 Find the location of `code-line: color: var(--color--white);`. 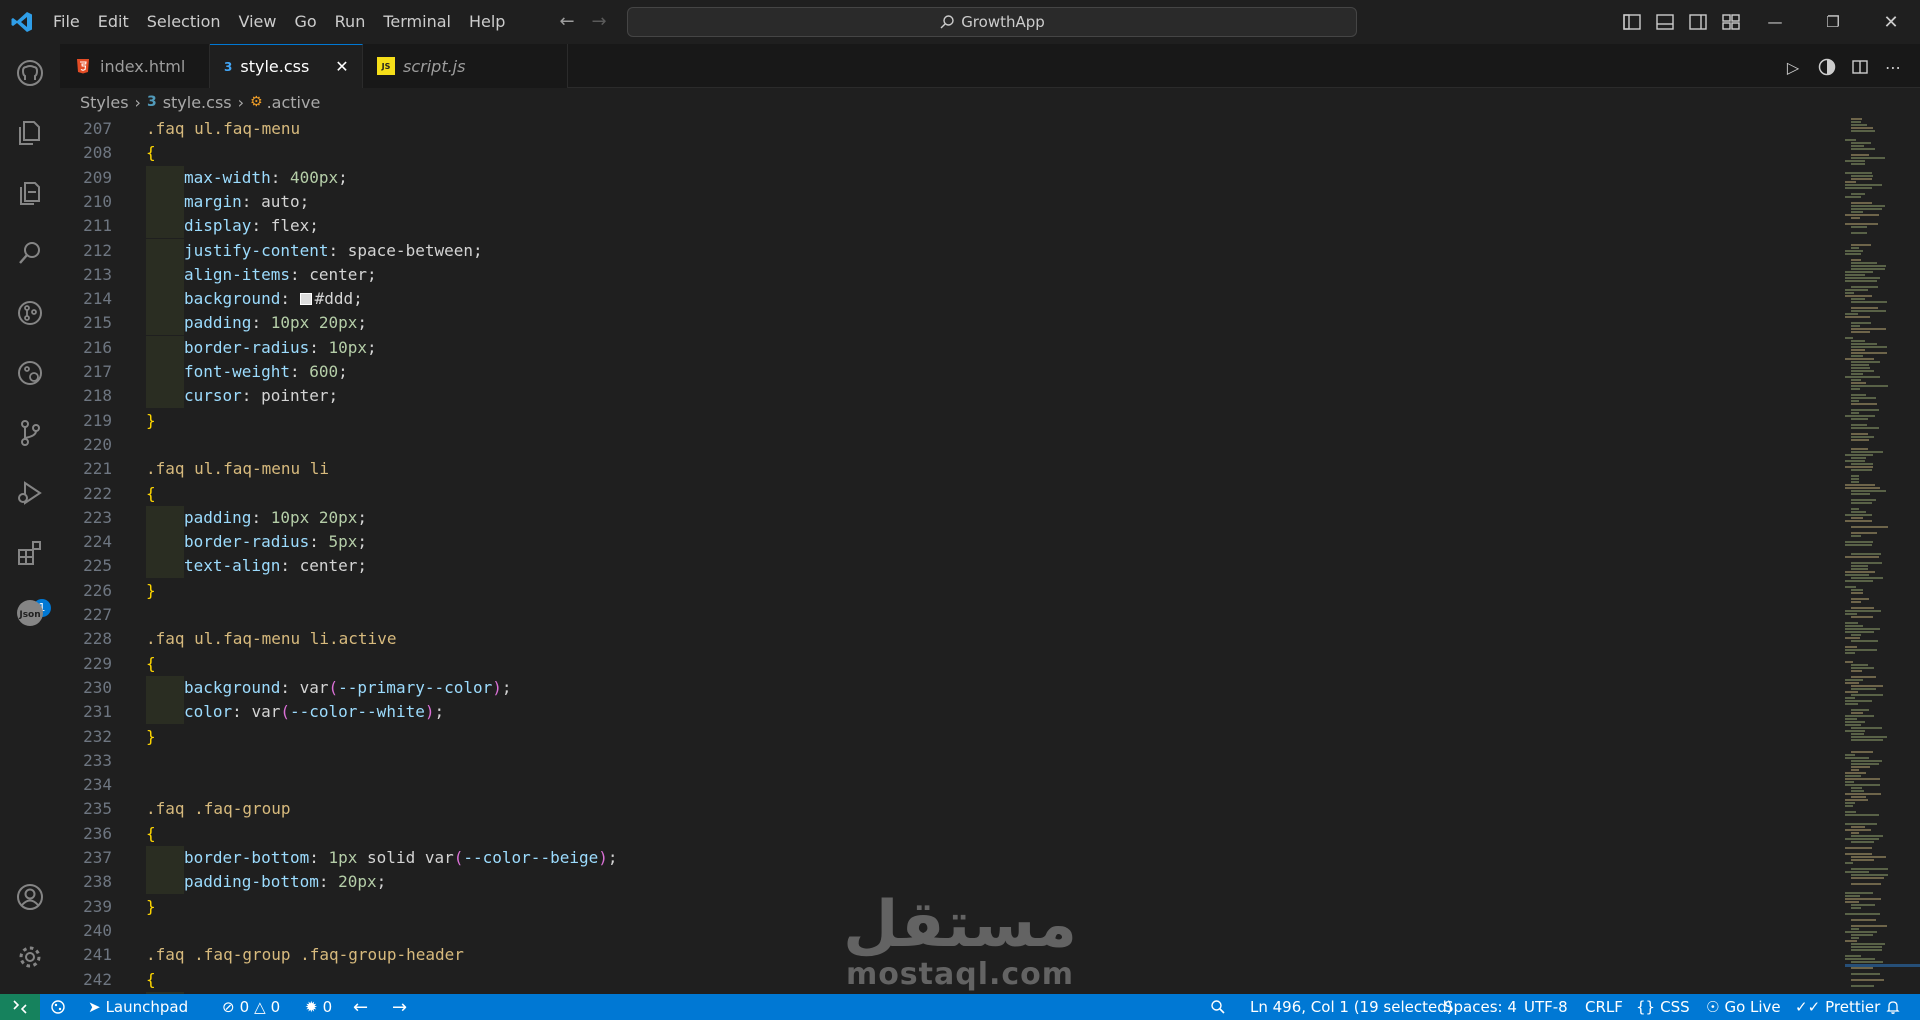

code-line: color: var(--color--white); is located at coordinates (991, 712).